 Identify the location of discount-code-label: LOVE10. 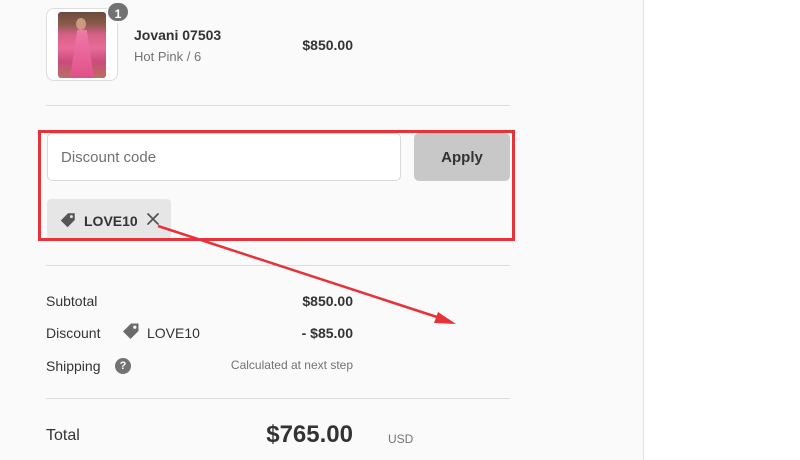
(173, 333).